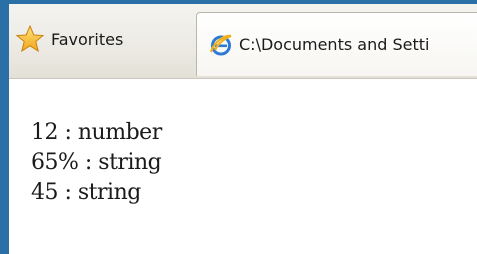 This screenshot has height=254, width=477. Describe the element at coordinates (220, 44) in the screenshot. I see `ie-icon` at that location.